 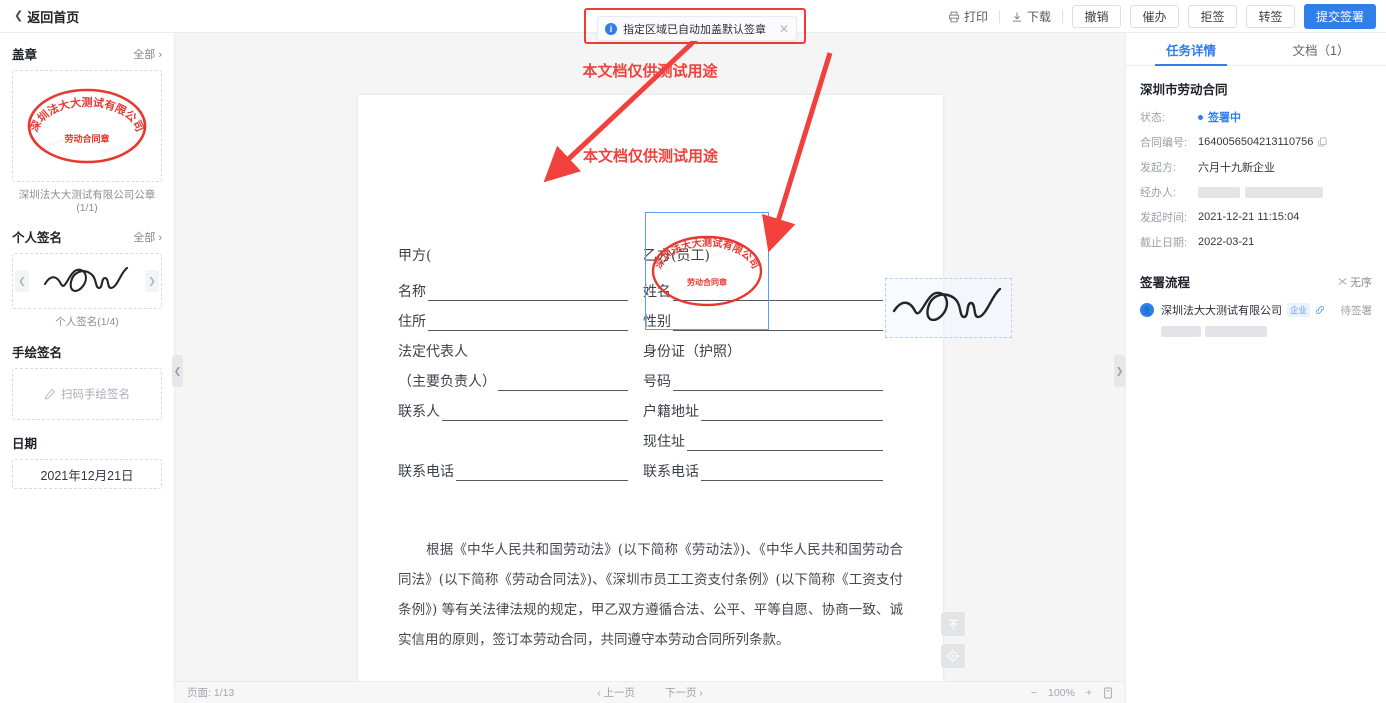 I want to click on signer-state: 待签署, so click(x=1356, y=310).